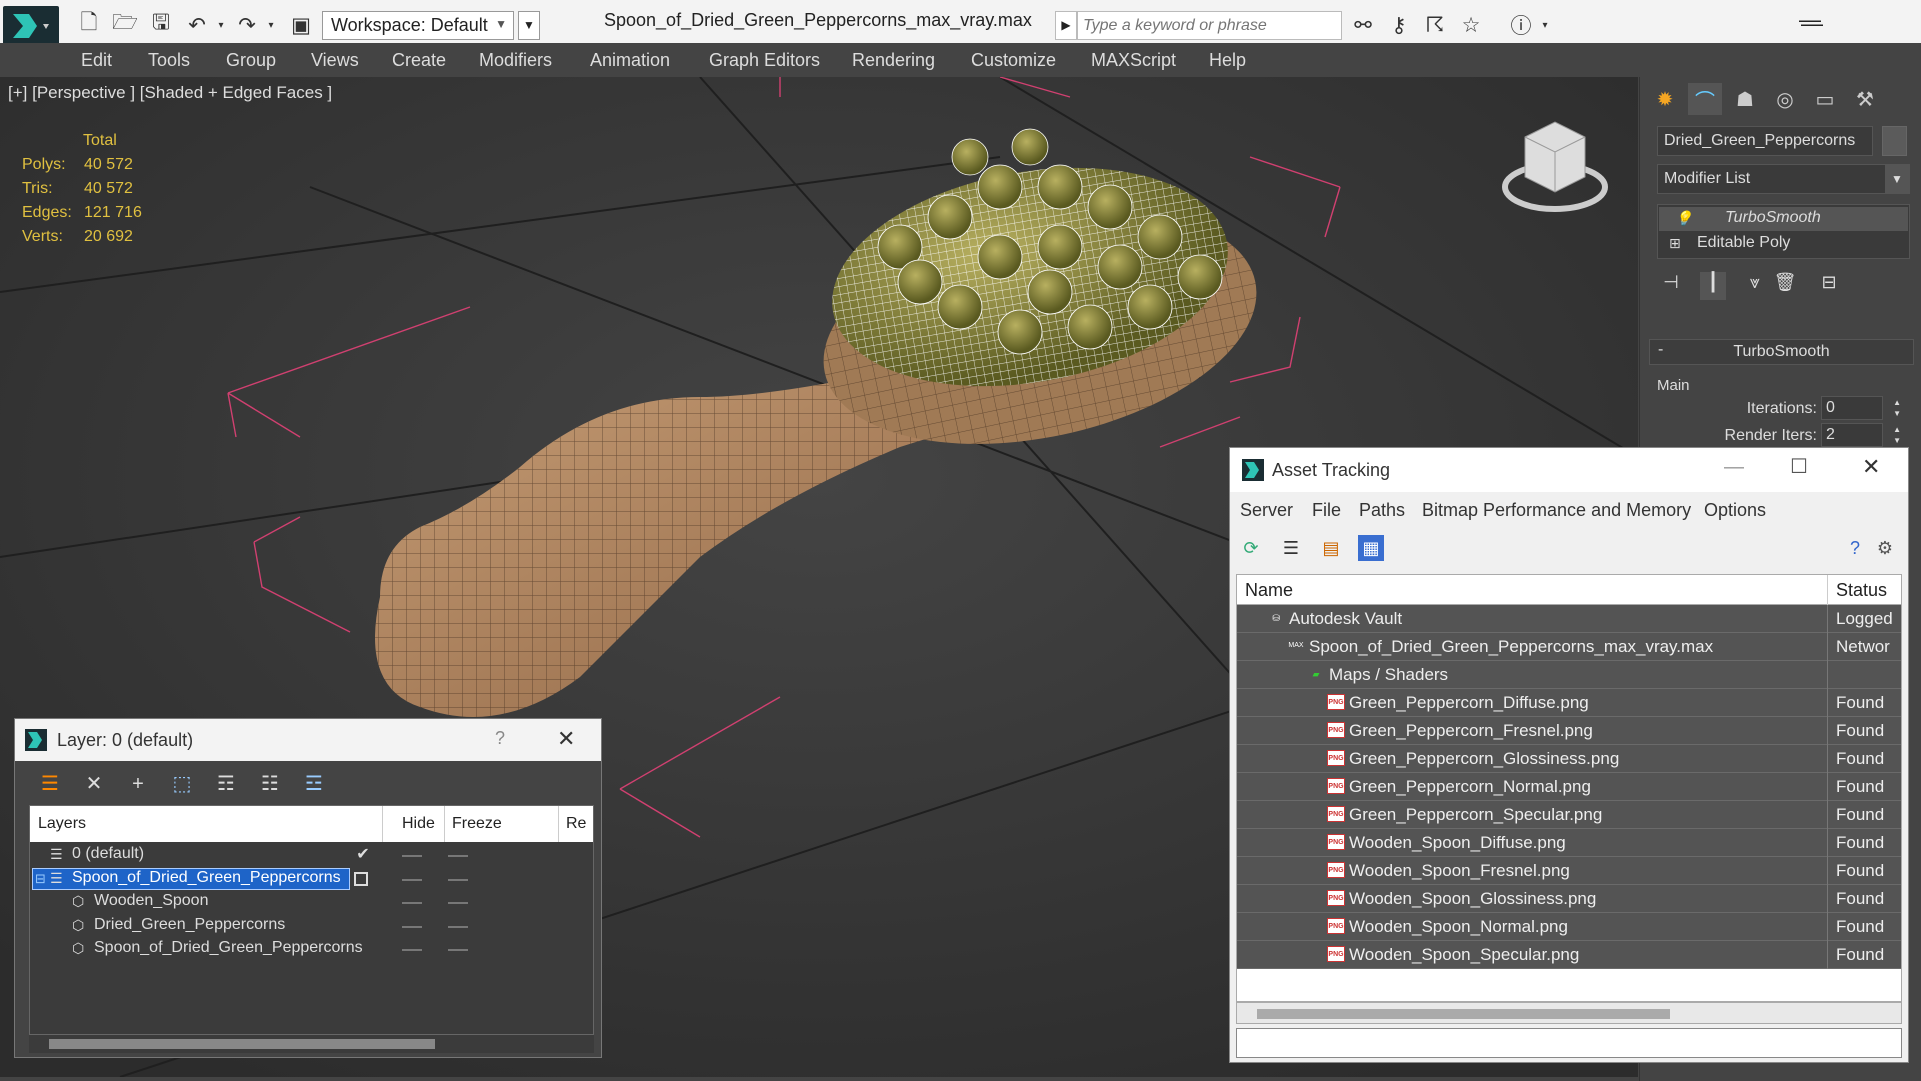  I want to click on layer-horizontal-scrollbar, so click(311, 1044).